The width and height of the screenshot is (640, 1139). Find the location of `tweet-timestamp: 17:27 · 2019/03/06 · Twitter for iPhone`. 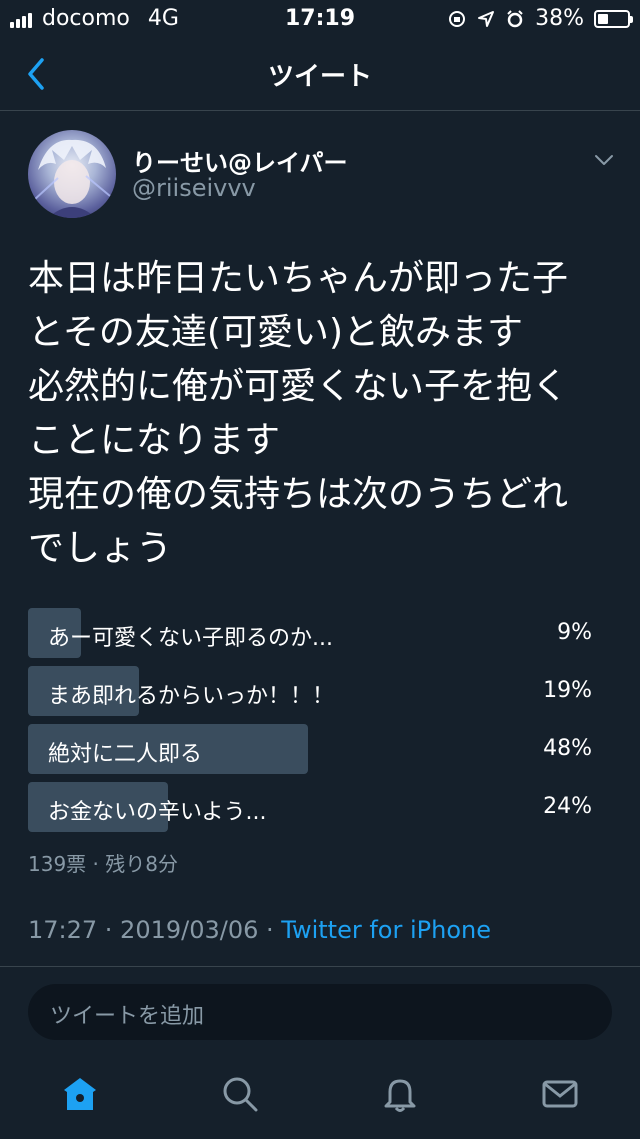

tweet-timestamp: 17:27 · 2019/03/06 · Twitter for iPhone is located at coordinates (259, 930).